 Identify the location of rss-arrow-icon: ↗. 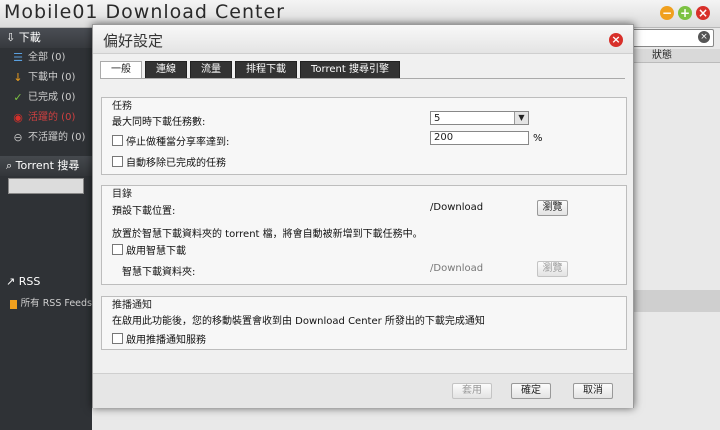
(11, 281).